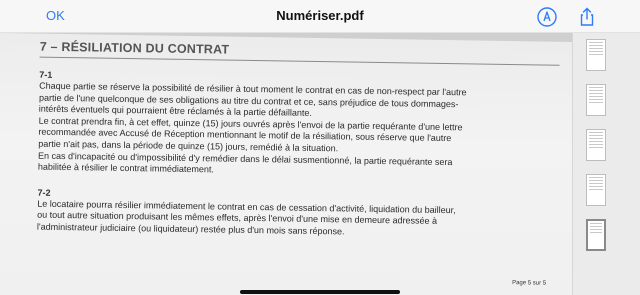 This screenshot has width=640, height=295. I want to click on navigation-bar: OK Numériser.pdf, so click(320, 16).